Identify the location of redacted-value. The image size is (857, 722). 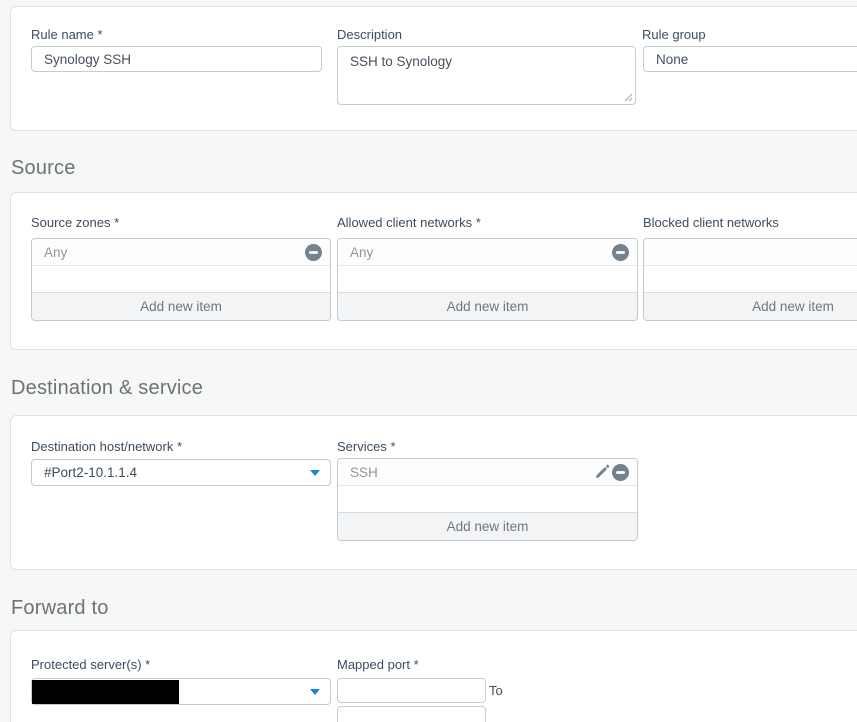
(105, 692).